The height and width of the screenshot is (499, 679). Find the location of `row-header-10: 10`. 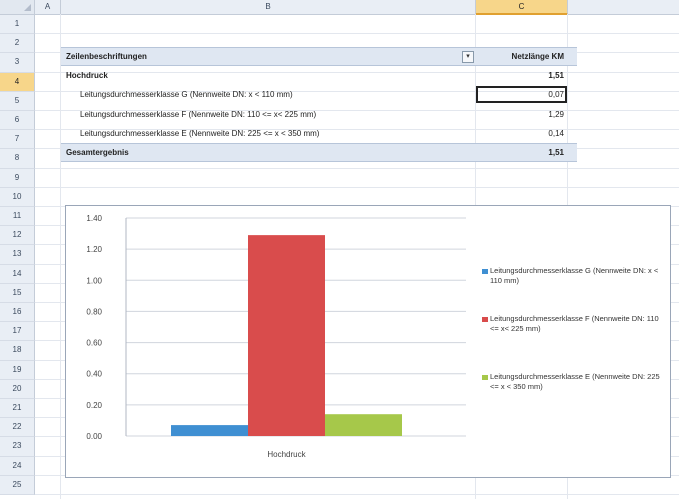

row-header-10: 10 is located at coordinates (17, 197).